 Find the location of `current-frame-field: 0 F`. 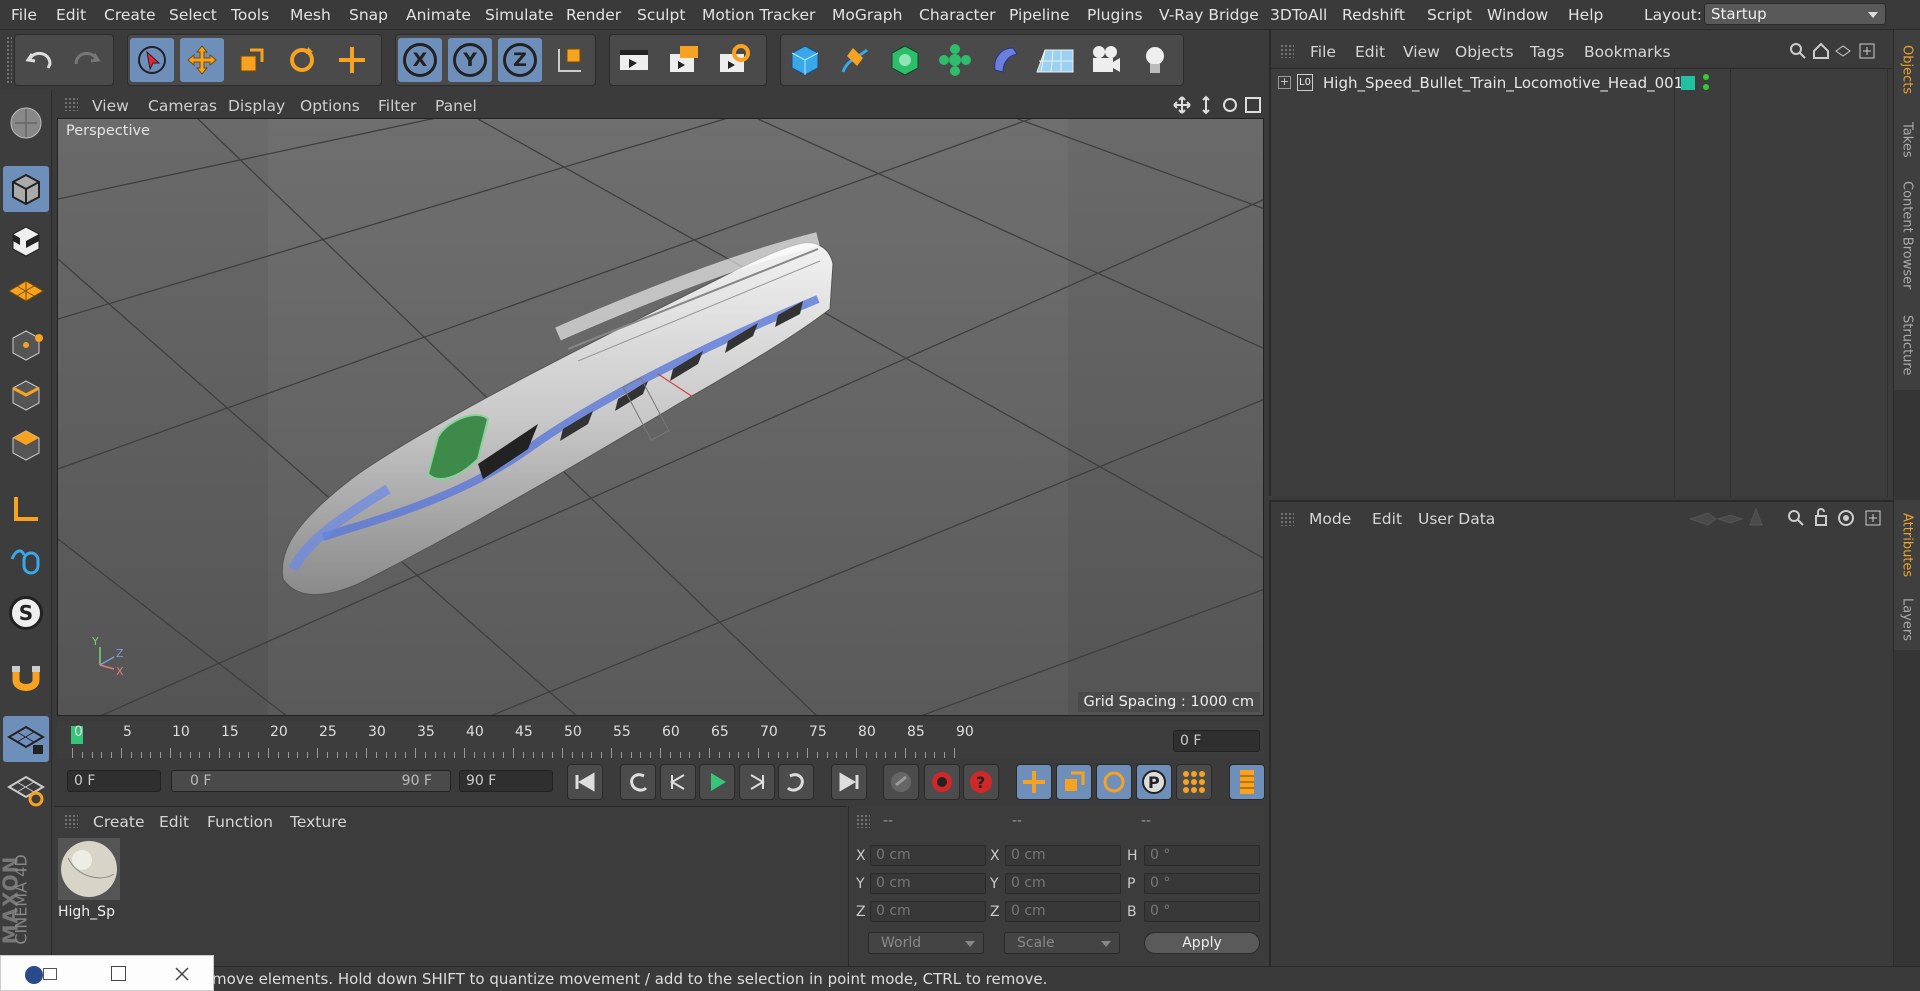

current-frame-field: 0 F is located at coordinates (1216, 741).